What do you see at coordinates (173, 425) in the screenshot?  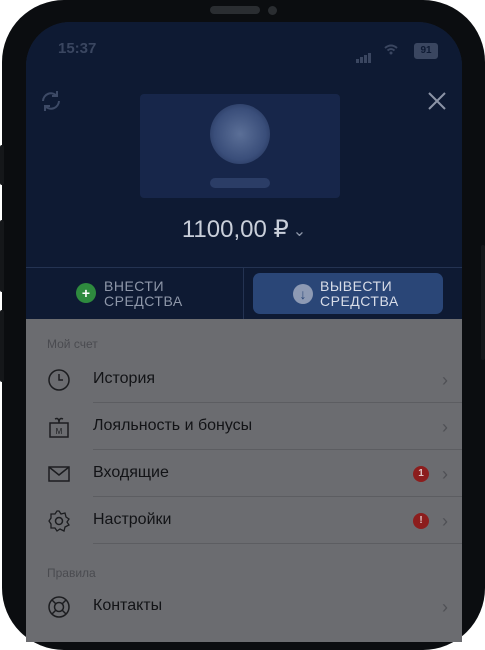 I see `menu-item-label: Лояльность и бонусы` at bounding box center [173, 425].